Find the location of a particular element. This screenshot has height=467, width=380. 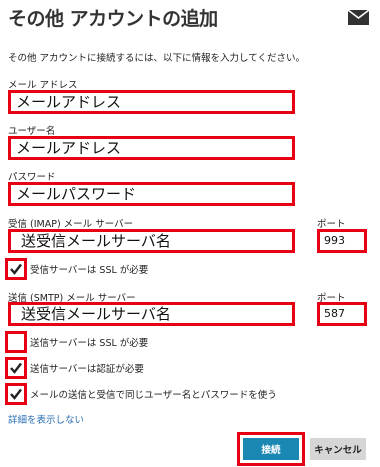

same-credentials-label: メールの送信と受信で同じユーザー名とパスワードを使う is located at coordinates (153, 395).